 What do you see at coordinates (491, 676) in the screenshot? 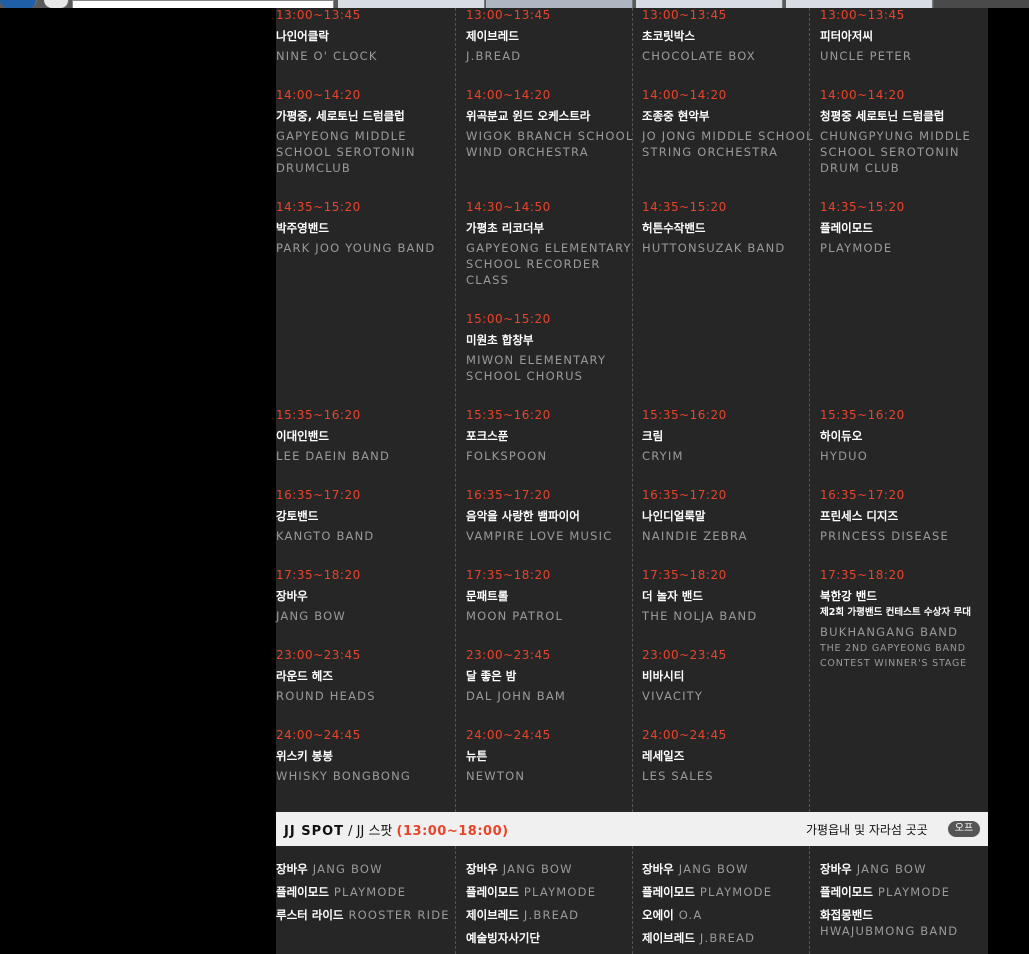
I see `band-name-ko: 달 좋은 밤` at bounding box center [491, 676].